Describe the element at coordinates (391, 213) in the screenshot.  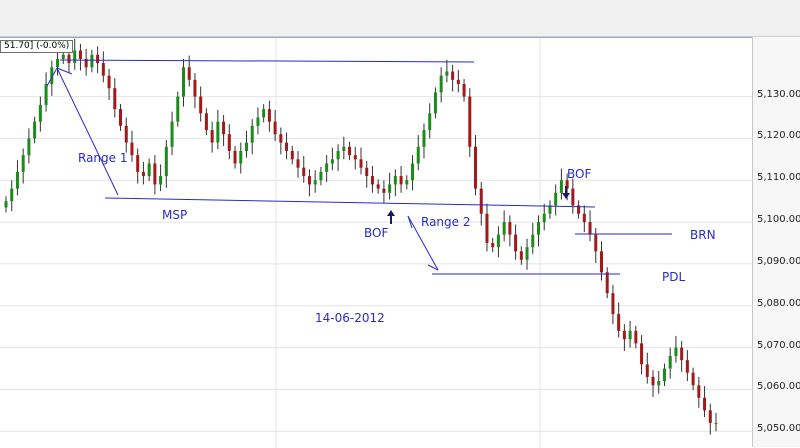
I see `bof1-arrow-head` at that location.